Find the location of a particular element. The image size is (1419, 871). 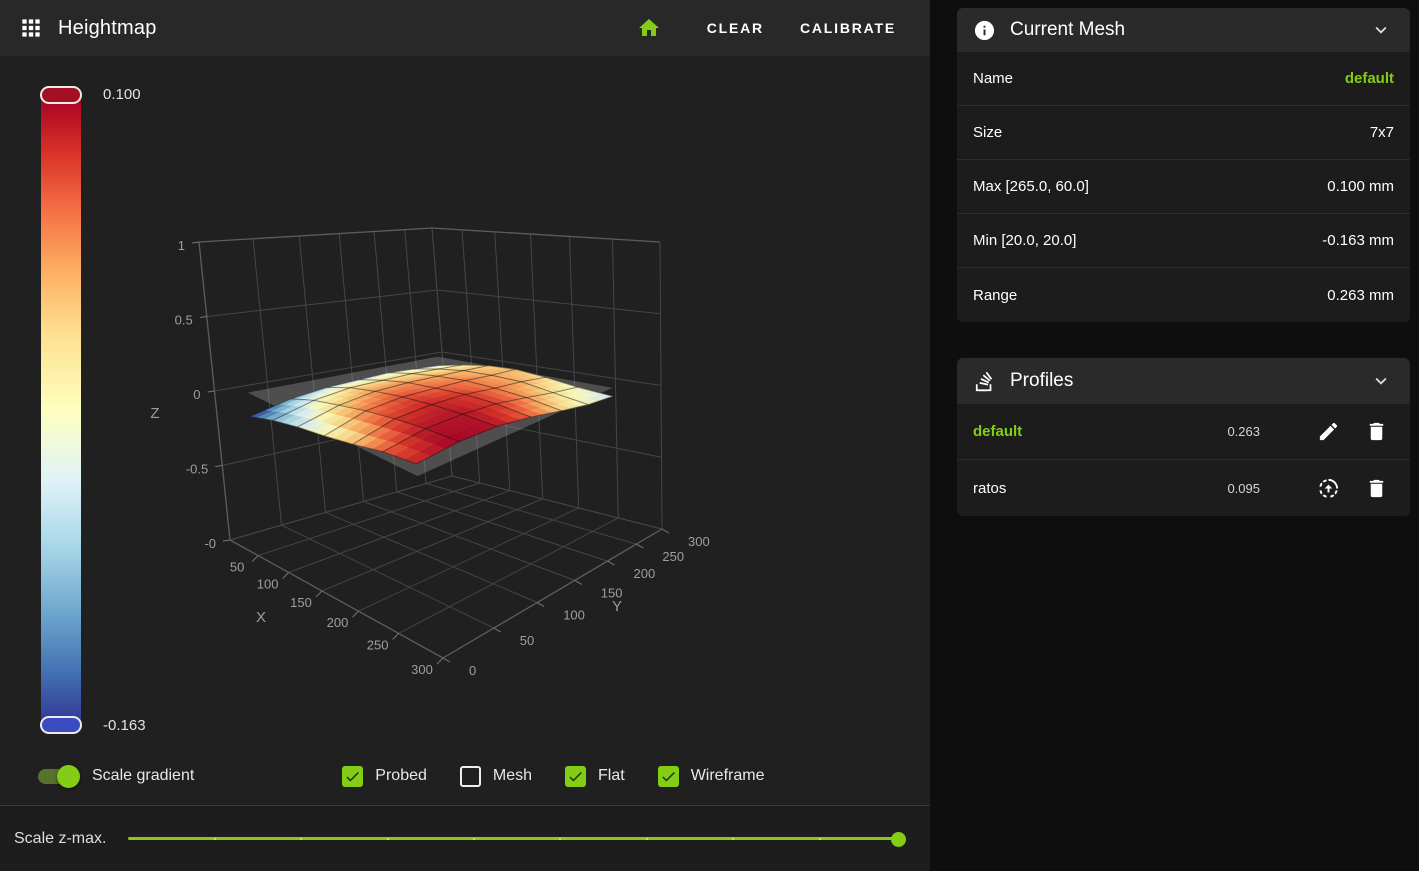

mesh-info-label: Range is located at coordinates (995, 295).